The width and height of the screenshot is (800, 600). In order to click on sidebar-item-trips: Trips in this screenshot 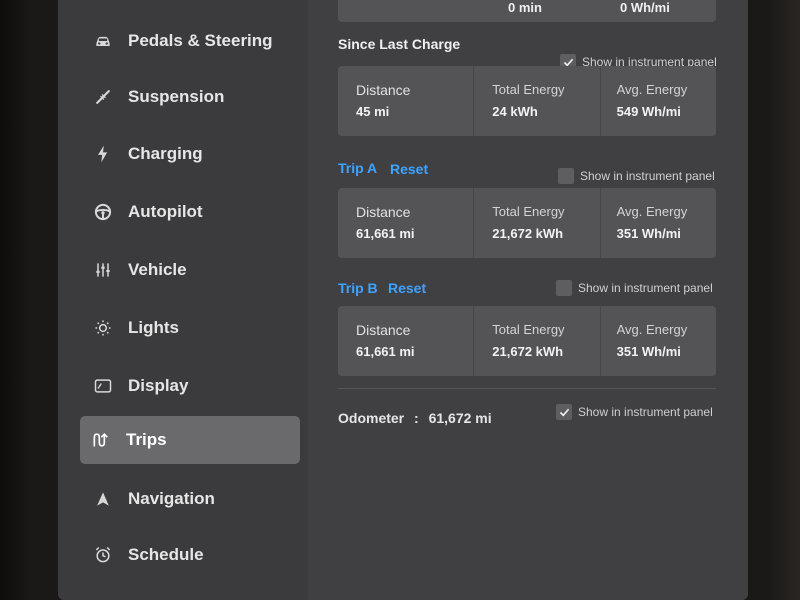, I will do `click(190, 440)`.